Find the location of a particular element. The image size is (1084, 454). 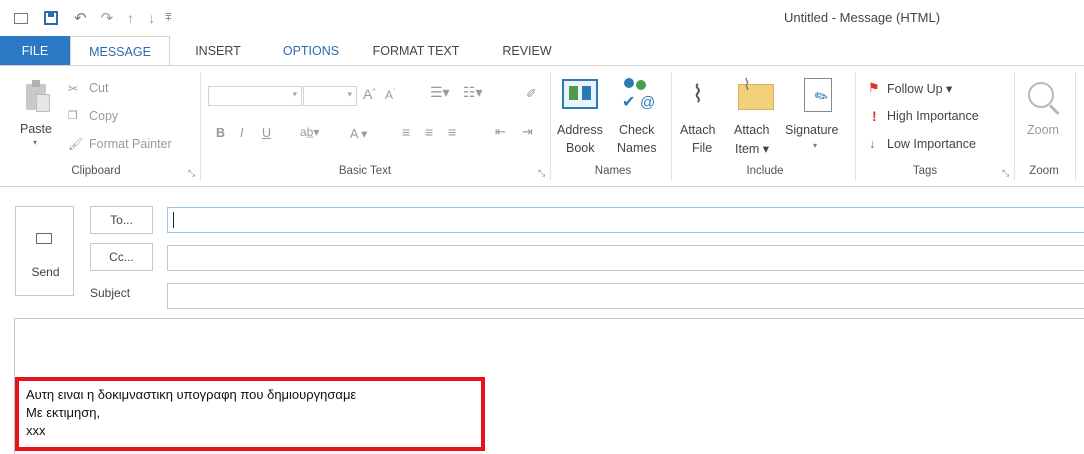

numbering-icon: ☷▾ is located at coordinates (473, 92).